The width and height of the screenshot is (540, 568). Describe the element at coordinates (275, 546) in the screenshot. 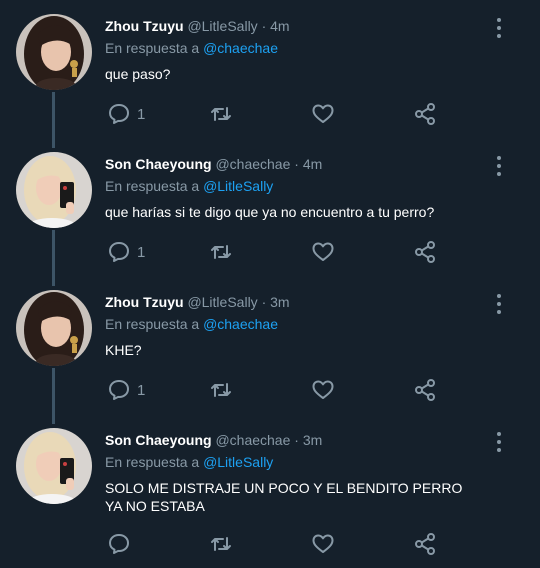

I see `action-bar` at that location.